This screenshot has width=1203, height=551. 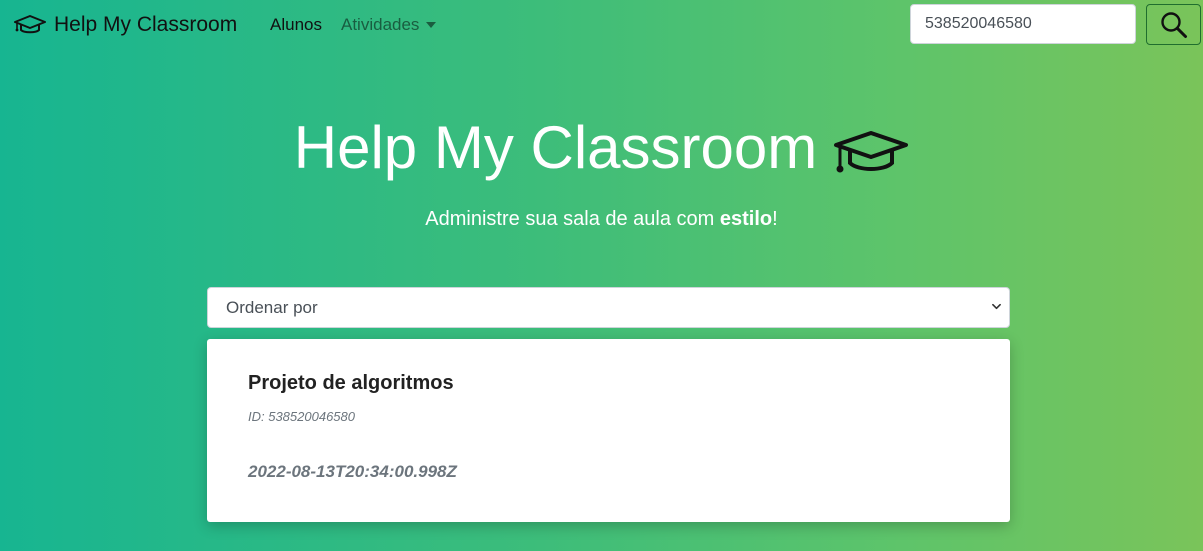 I want to click on hero-subtitle: Administre sua sala de aula com estilo!, so click(x=601, y=219).